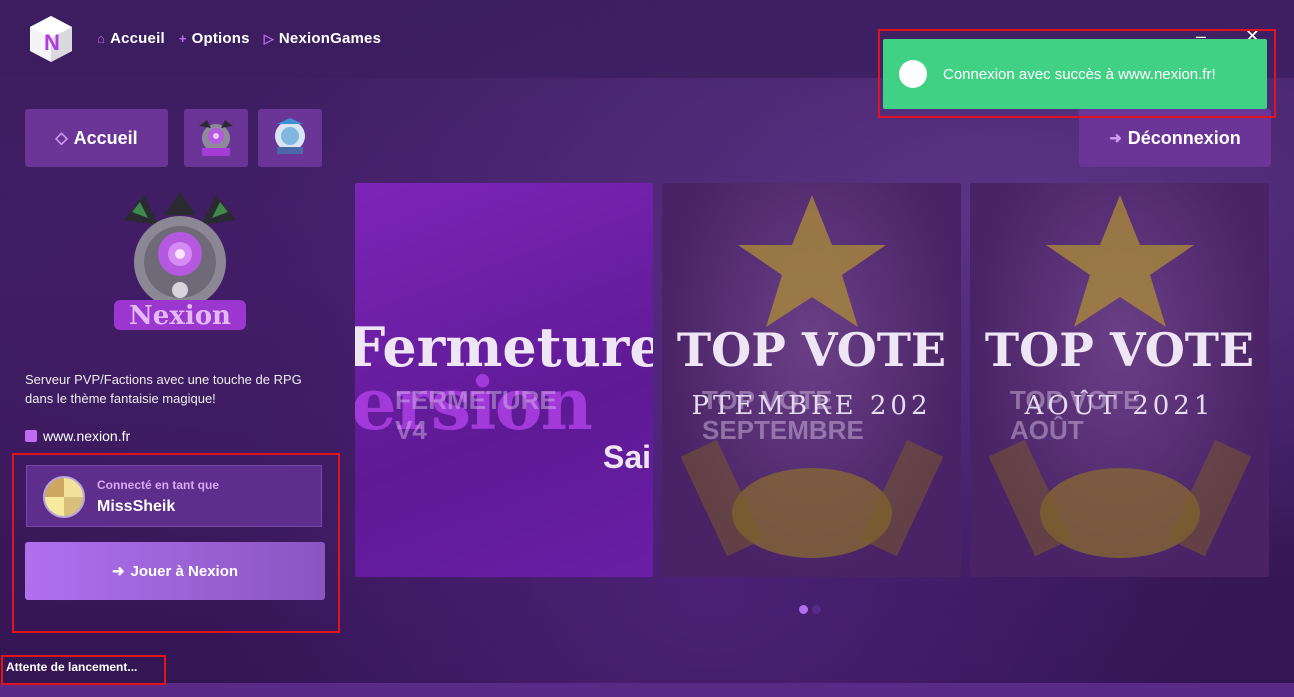  Describe the element at coordinates (504, 347) in the screenshot. I see `news-card-headline-1: Fermeture` at that location.